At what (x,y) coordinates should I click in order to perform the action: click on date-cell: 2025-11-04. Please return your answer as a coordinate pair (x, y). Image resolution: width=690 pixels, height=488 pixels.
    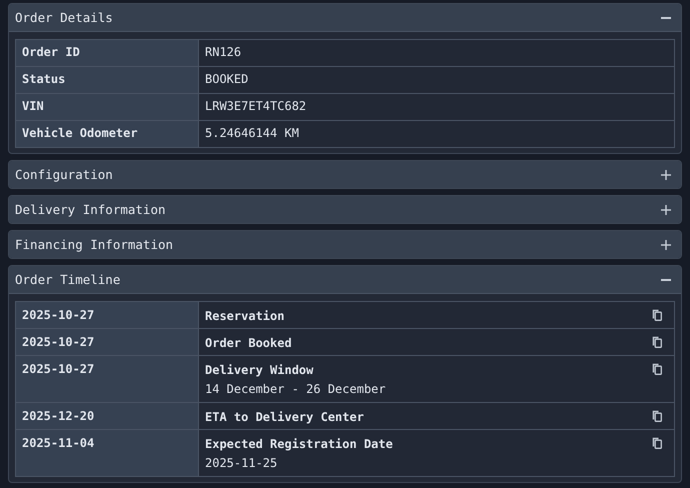
    Looking at the image, I should click on (107, 453).